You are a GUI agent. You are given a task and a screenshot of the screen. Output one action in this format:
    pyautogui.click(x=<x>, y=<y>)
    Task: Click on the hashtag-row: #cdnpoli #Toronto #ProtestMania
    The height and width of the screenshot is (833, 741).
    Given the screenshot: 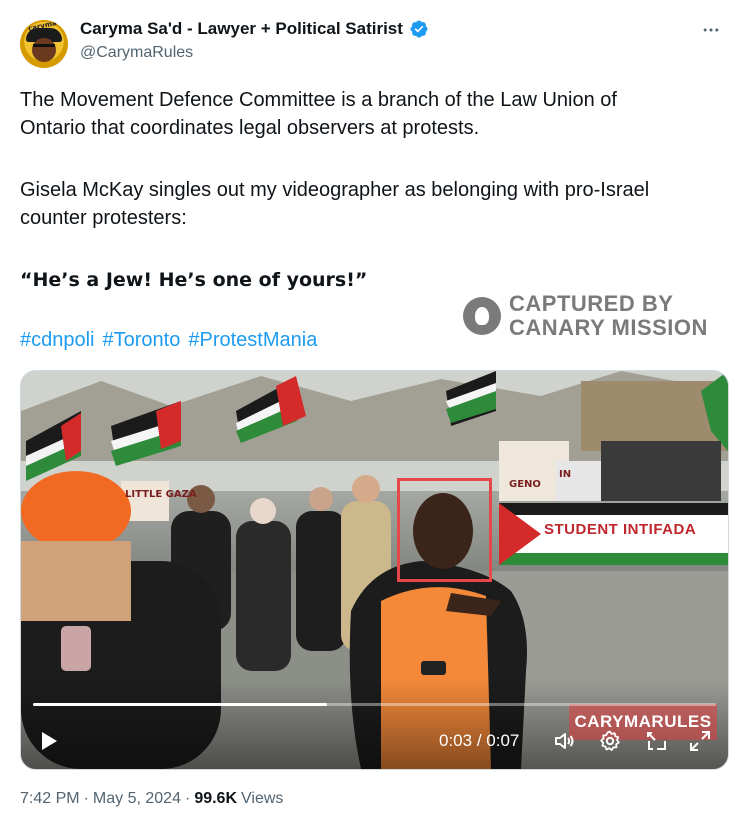 What is the action you would take?
    pyautogui.click(x=168, y=340)
    